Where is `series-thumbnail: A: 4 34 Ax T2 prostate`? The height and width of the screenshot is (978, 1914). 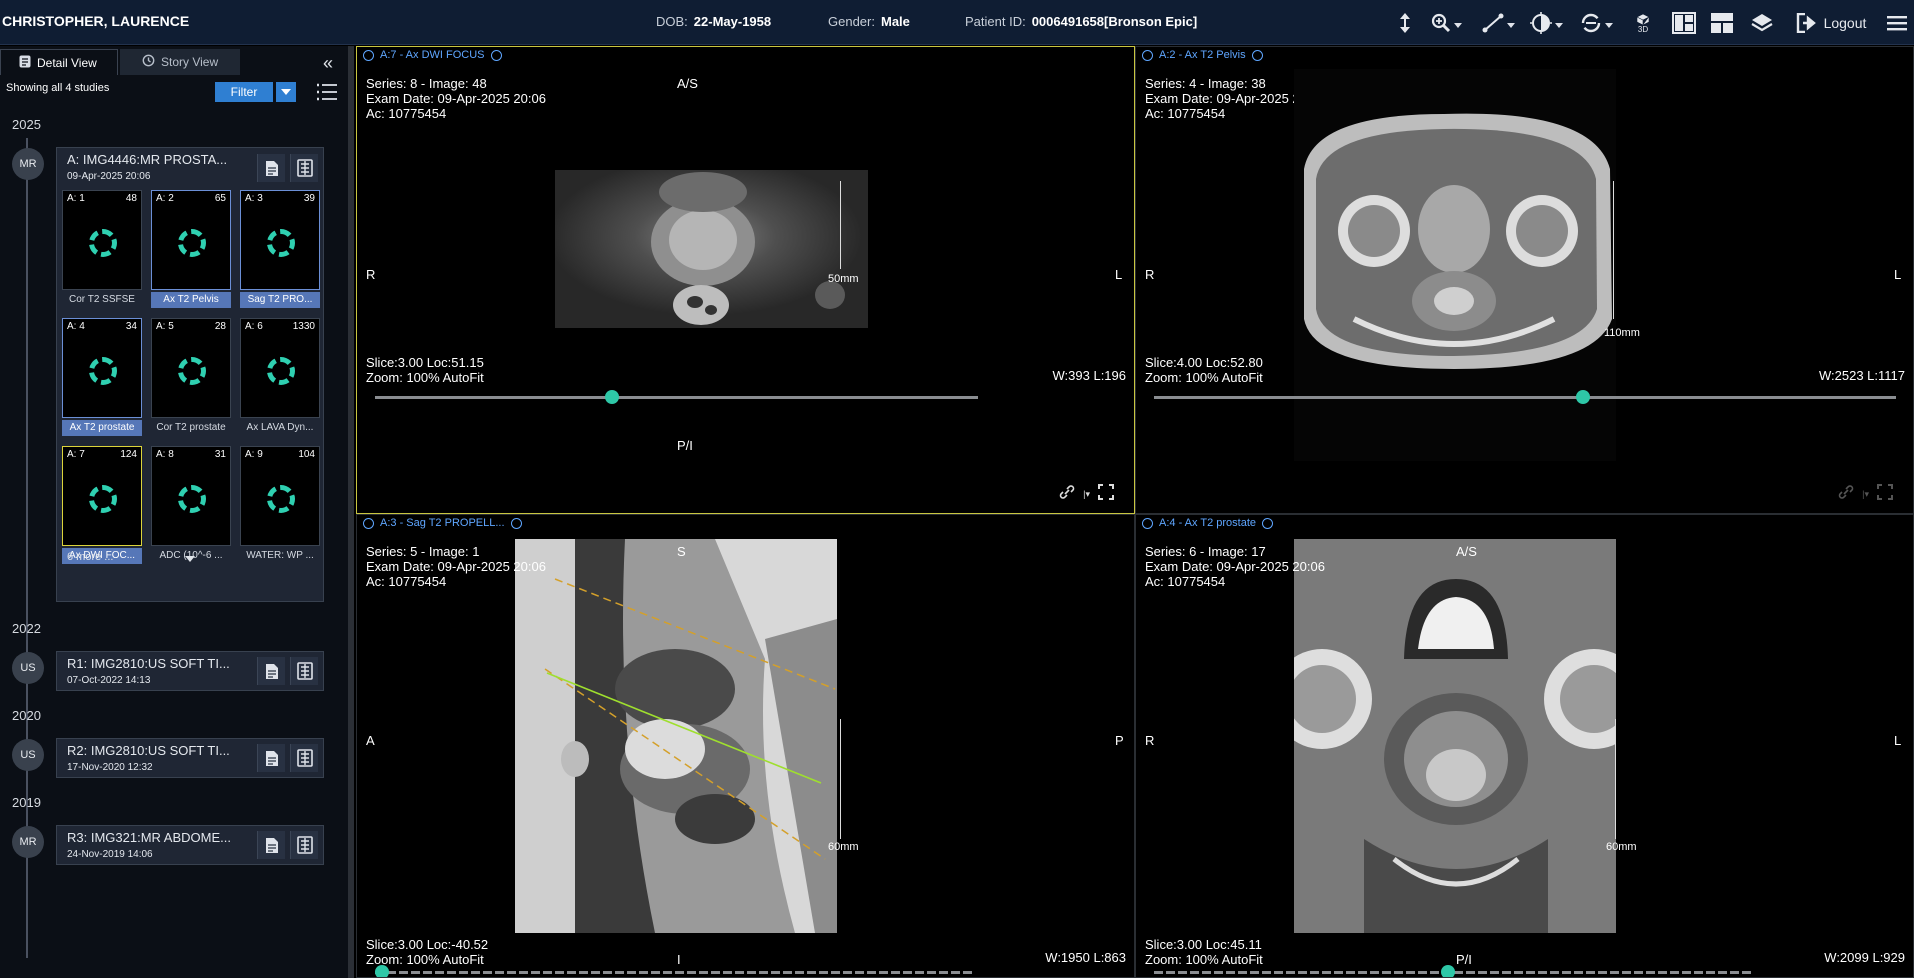 series-thumbnail: A: 4 34 Ax T2 prostate is located at coordinates (102, 377).